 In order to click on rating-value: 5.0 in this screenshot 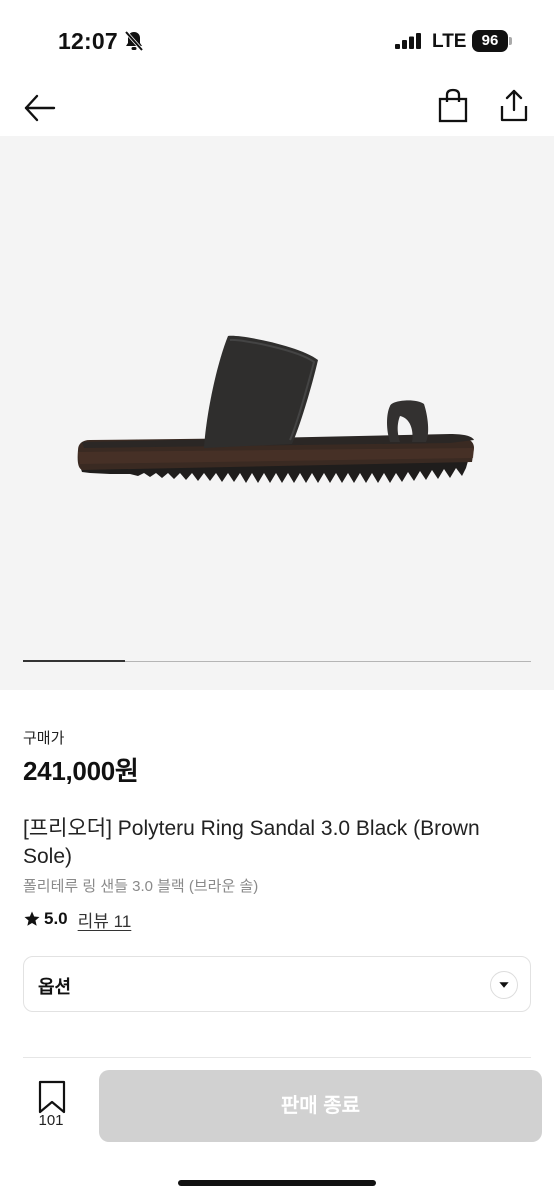, I will do `click(56, 918)`.